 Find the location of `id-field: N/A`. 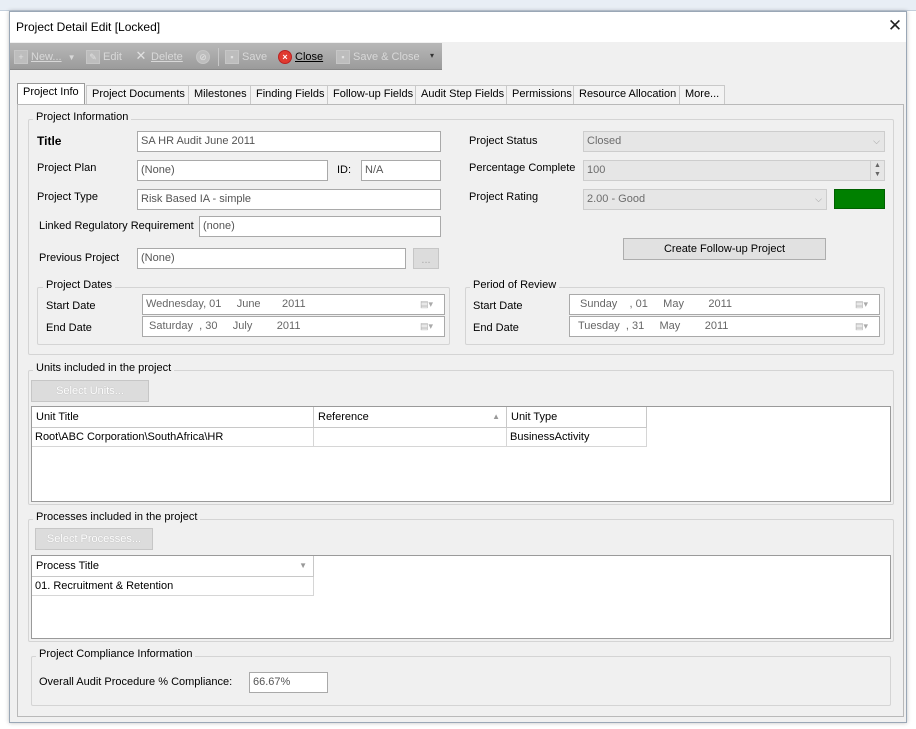

id-field: N/A is located at coordinates (401, 170).